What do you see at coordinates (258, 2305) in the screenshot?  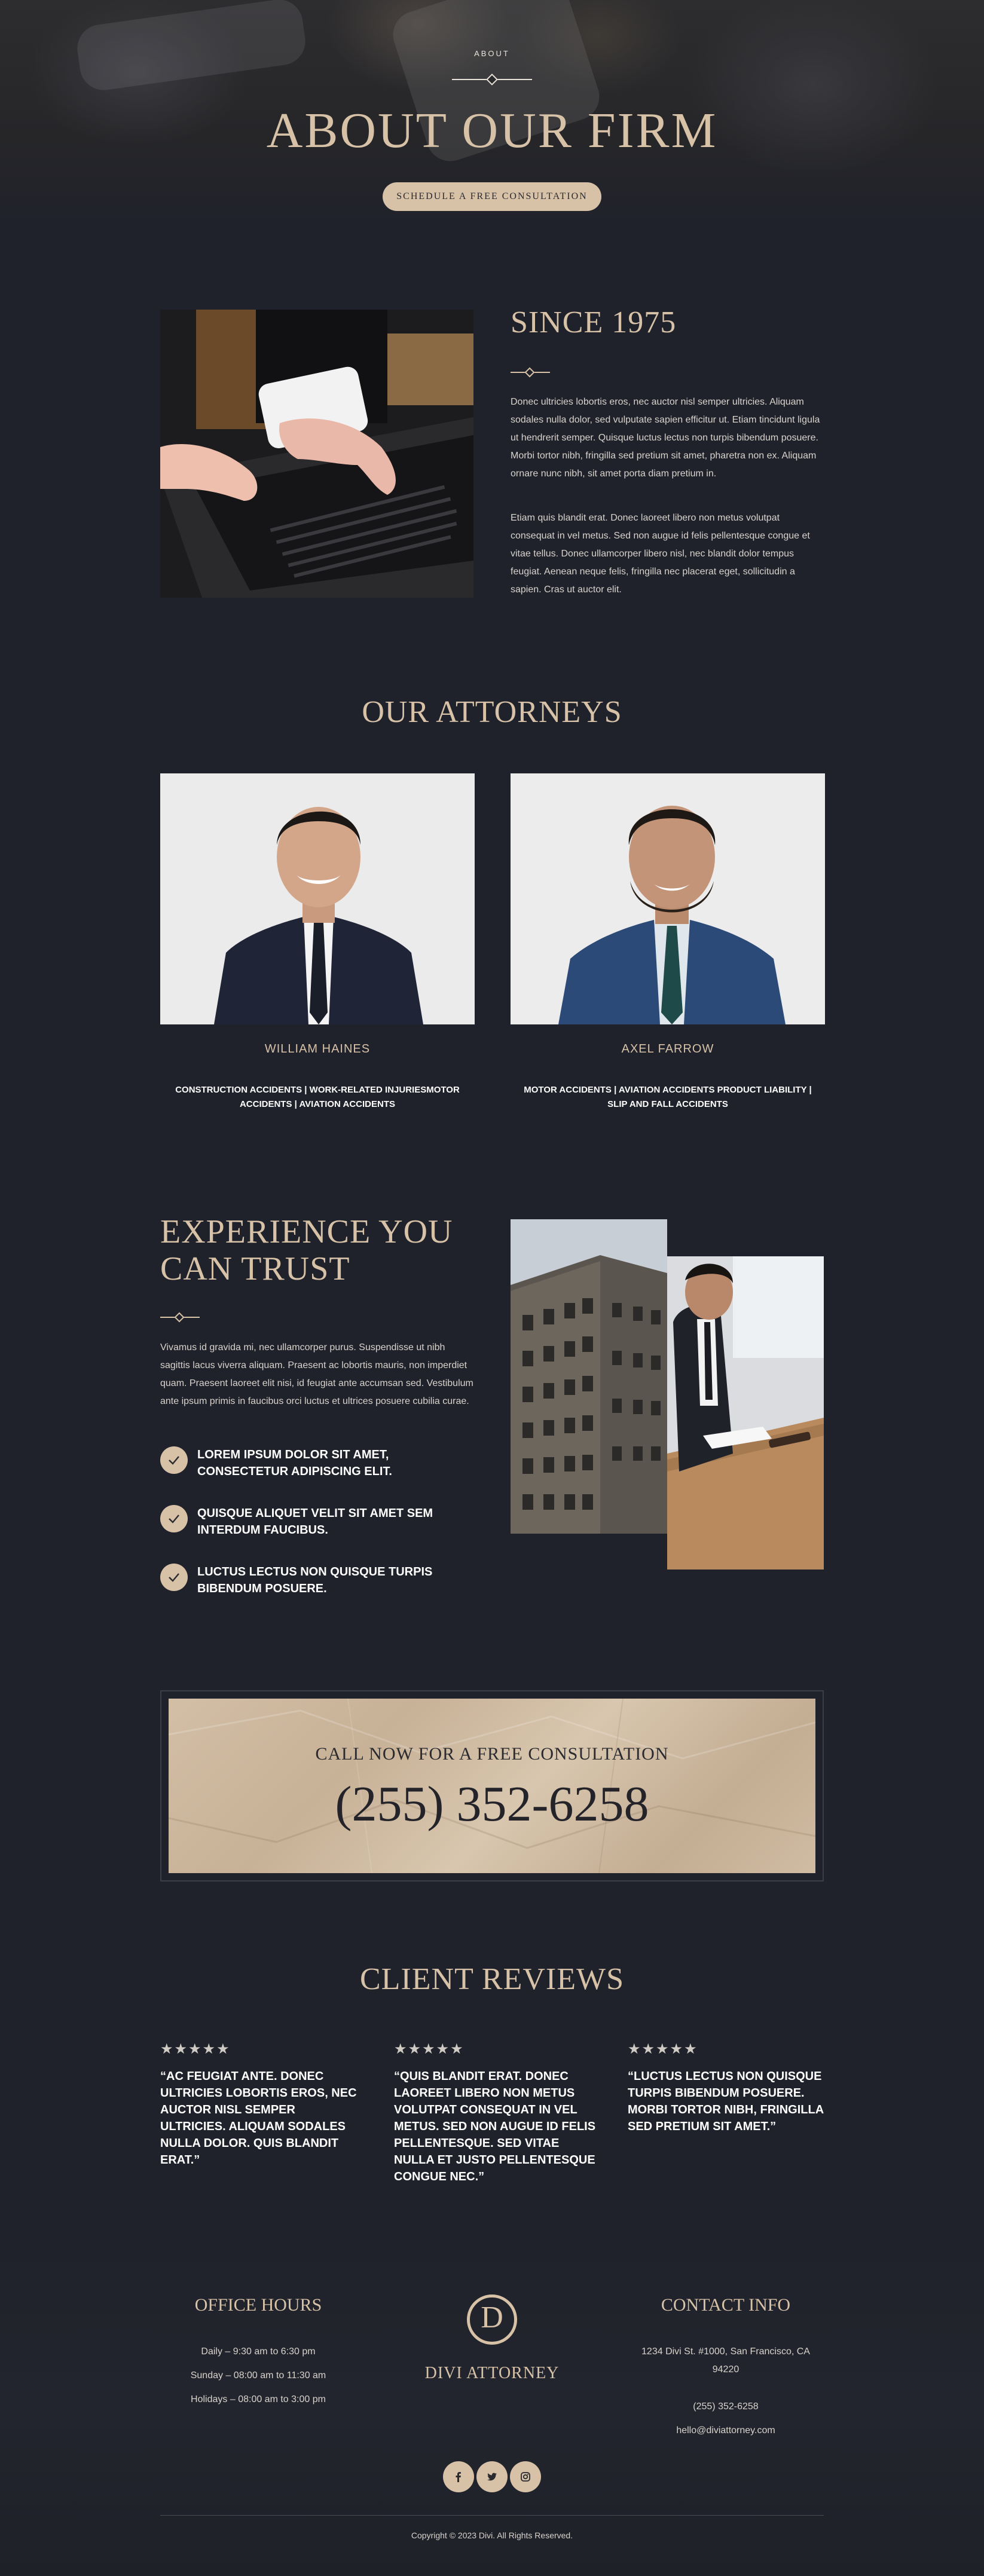 I see `office-hours-title: OFFICE HOURS` at bounding box center [258, 2305].